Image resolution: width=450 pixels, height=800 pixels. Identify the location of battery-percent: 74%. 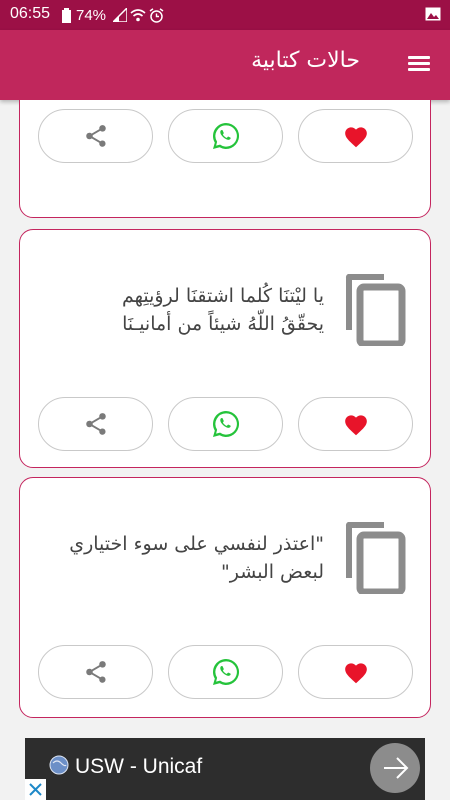
(91, 15).